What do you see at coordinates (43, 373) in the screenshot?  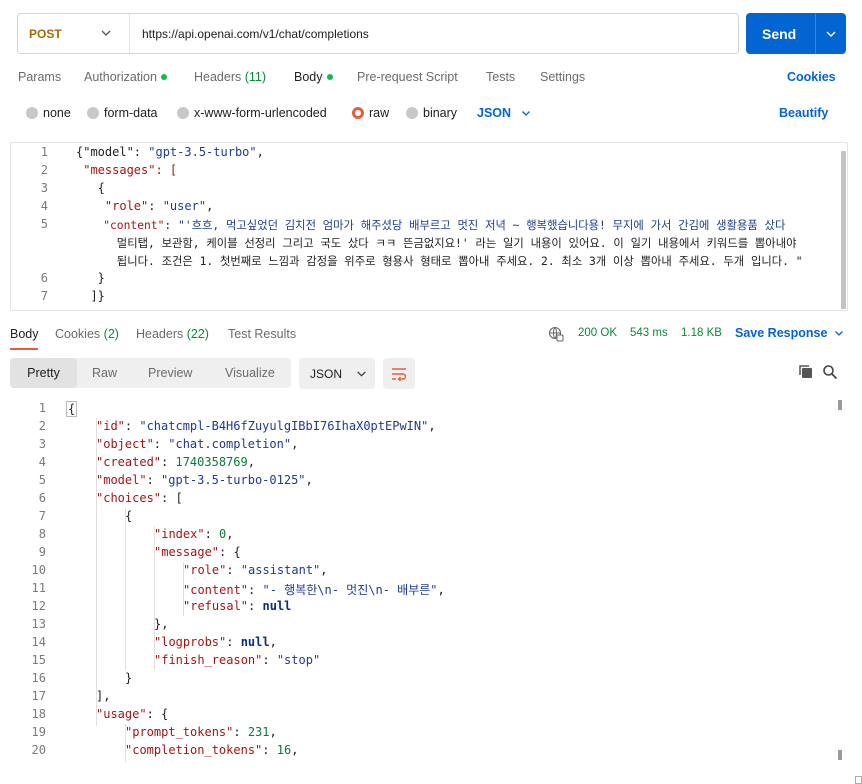 I see `view-pretty: Pretty` at bounding box center [43, 373].